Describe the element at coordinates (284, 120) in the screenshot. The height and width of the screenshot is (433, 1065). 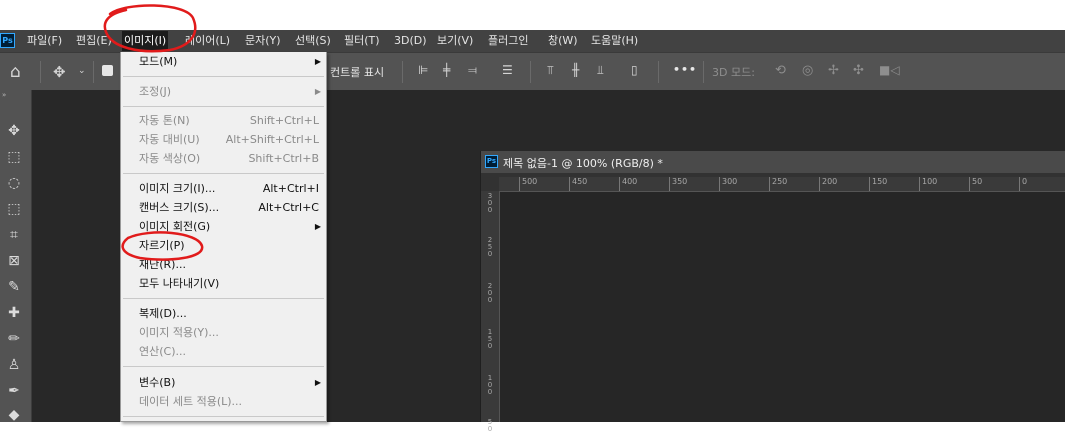
I see `menu-item-shortcut: Shift+Ctrl+L` at that location.